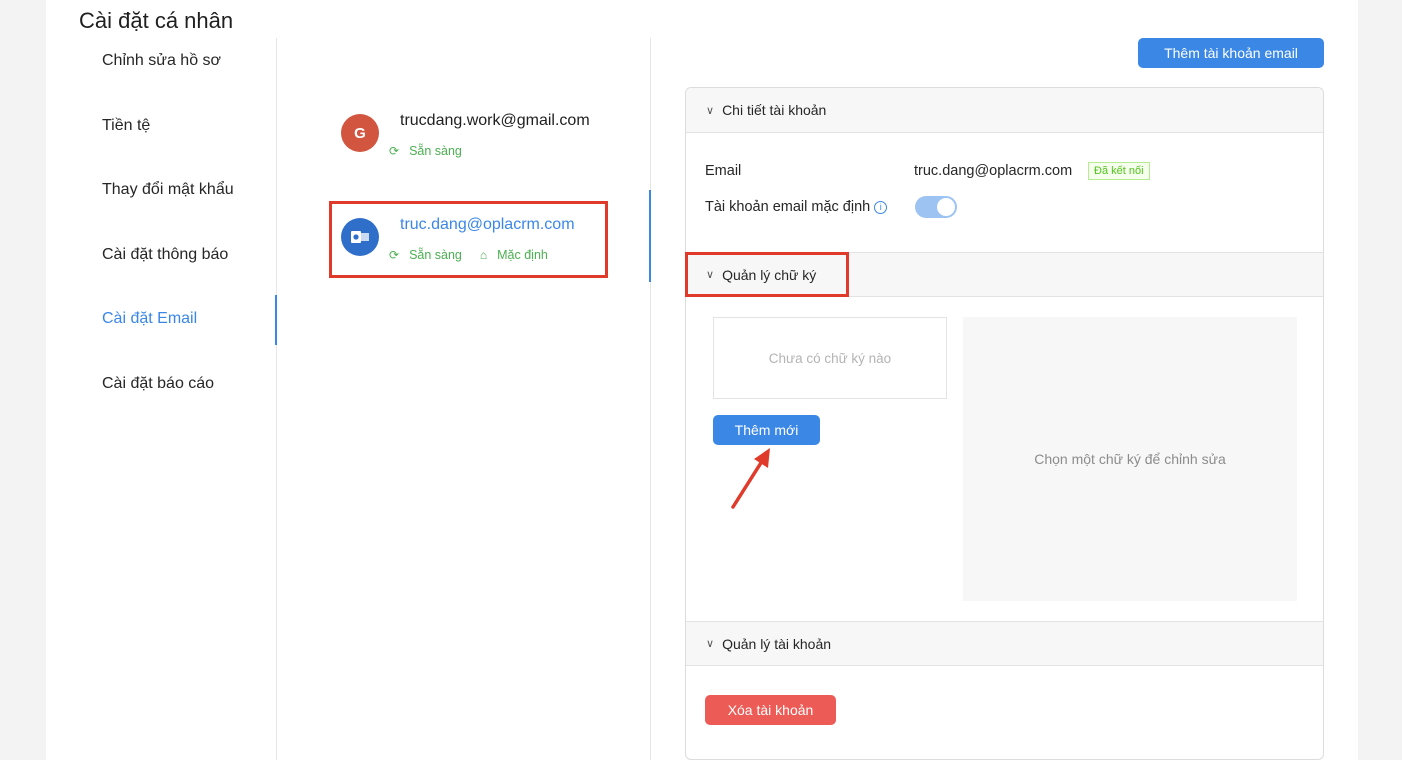  I want to click on account-status: ⟳ Sẵn sàng, so click(425, 151).